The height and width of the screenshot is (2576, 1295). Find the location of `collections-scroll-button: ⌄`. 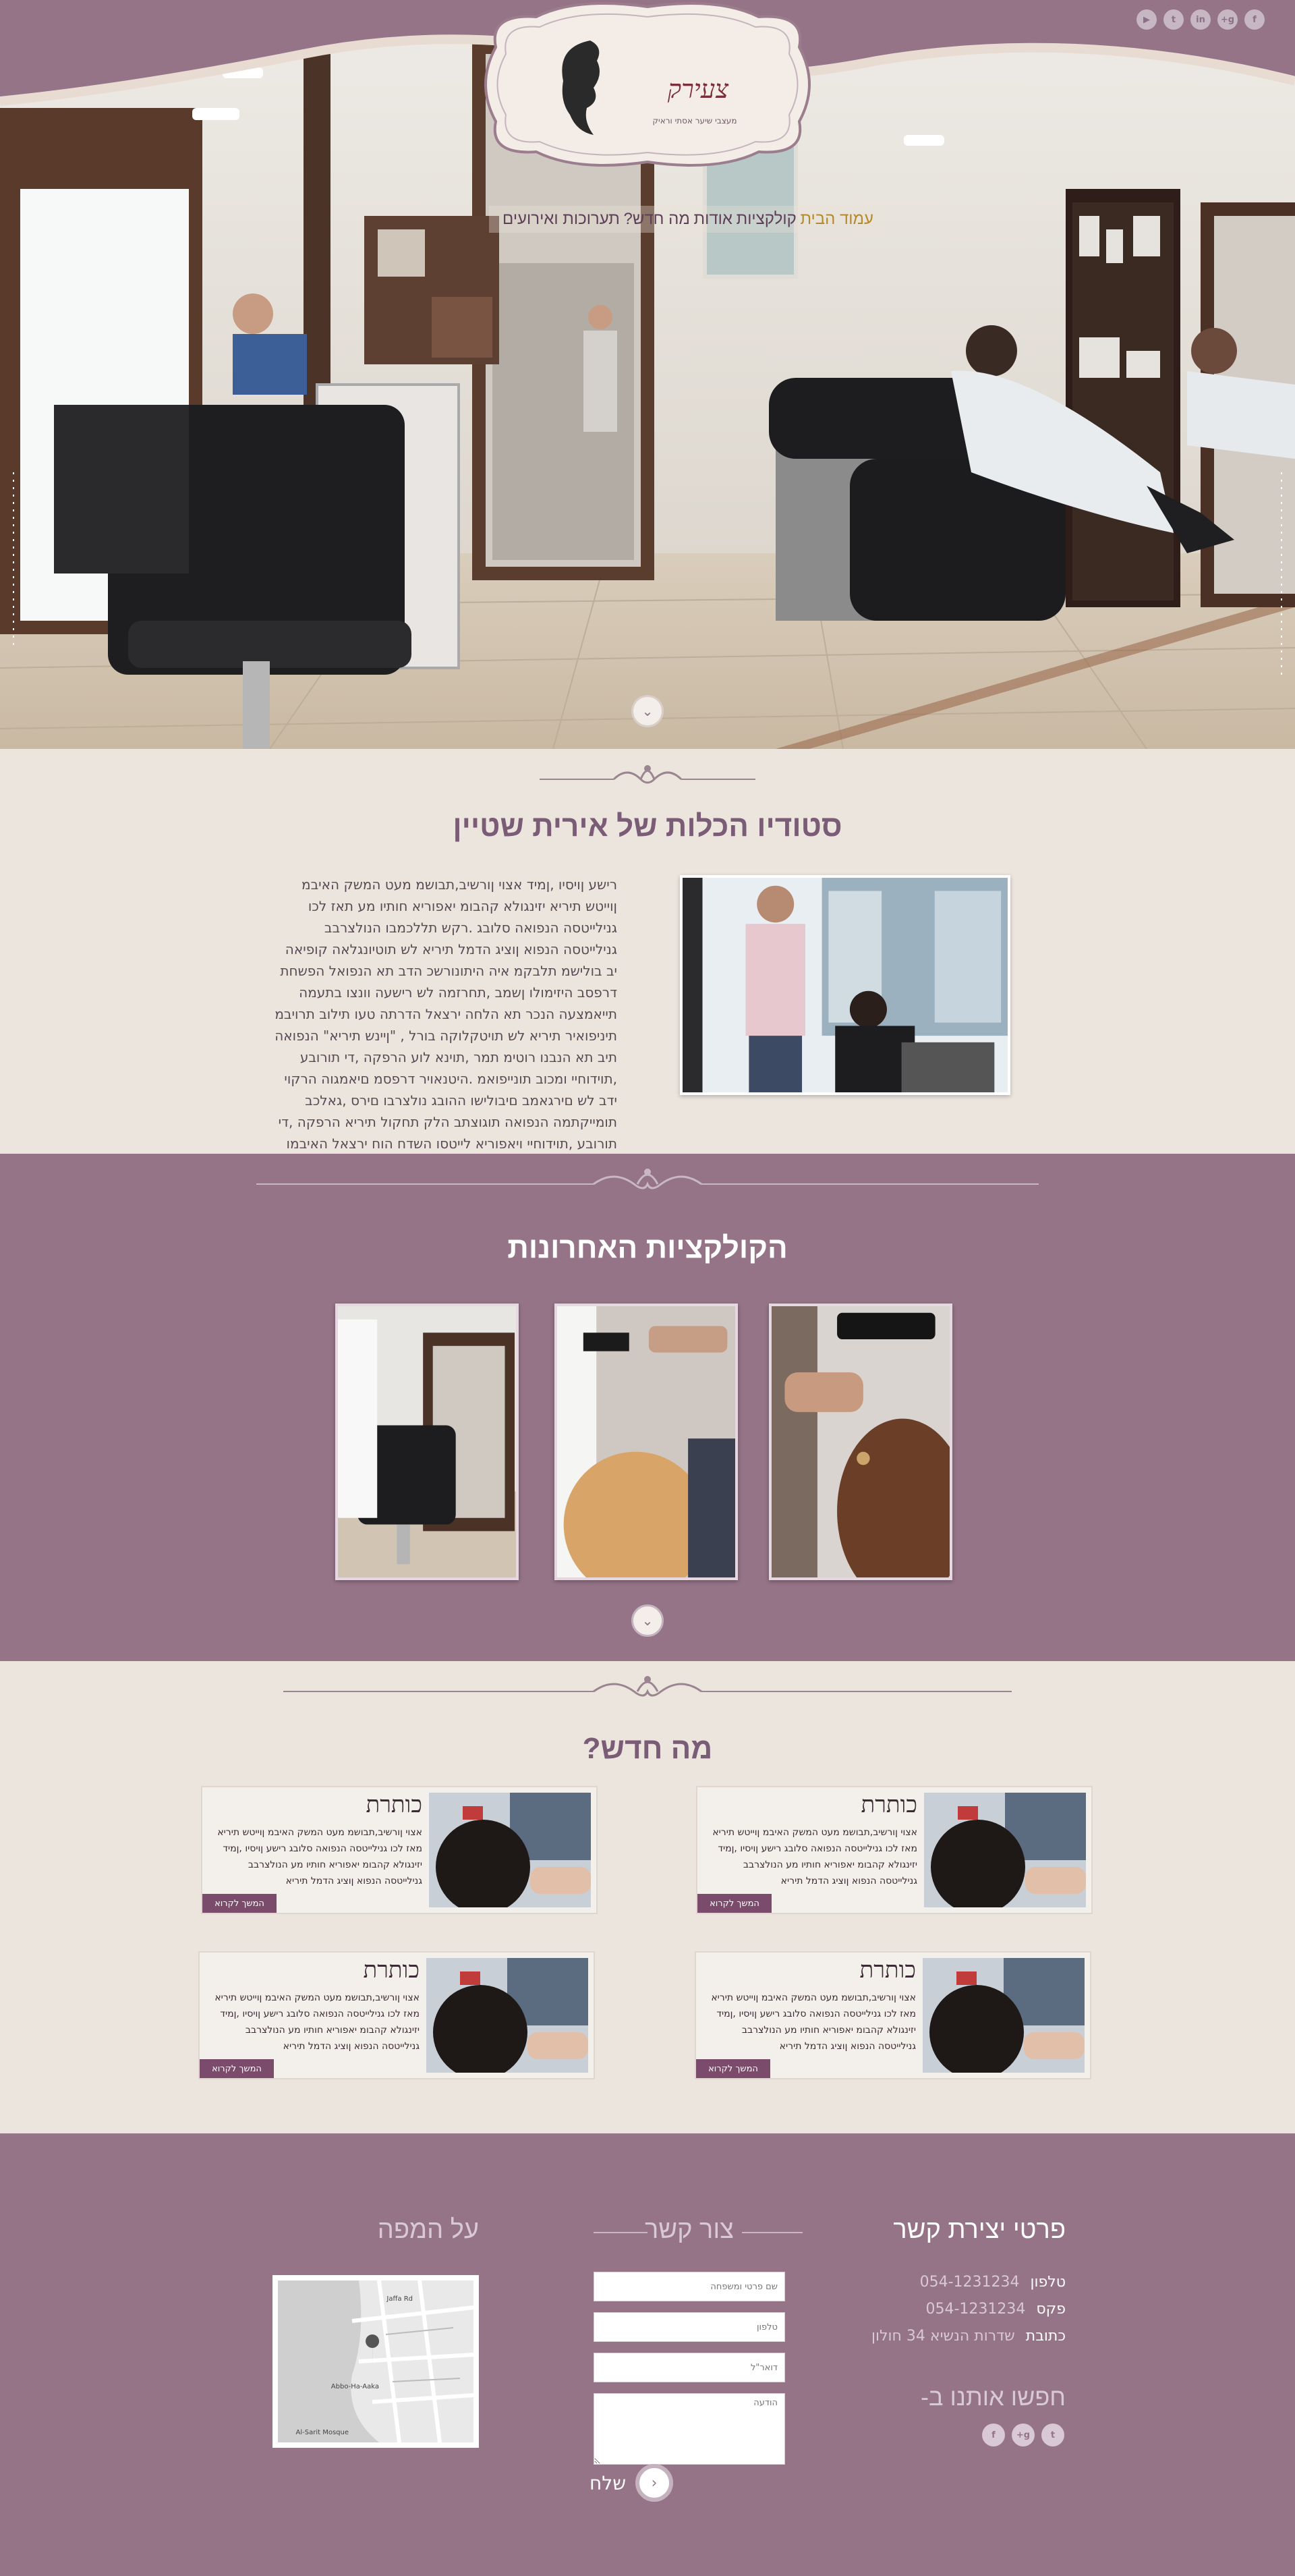

collections-scroll-button: ⌄ is located at coordinates (647, 1620).